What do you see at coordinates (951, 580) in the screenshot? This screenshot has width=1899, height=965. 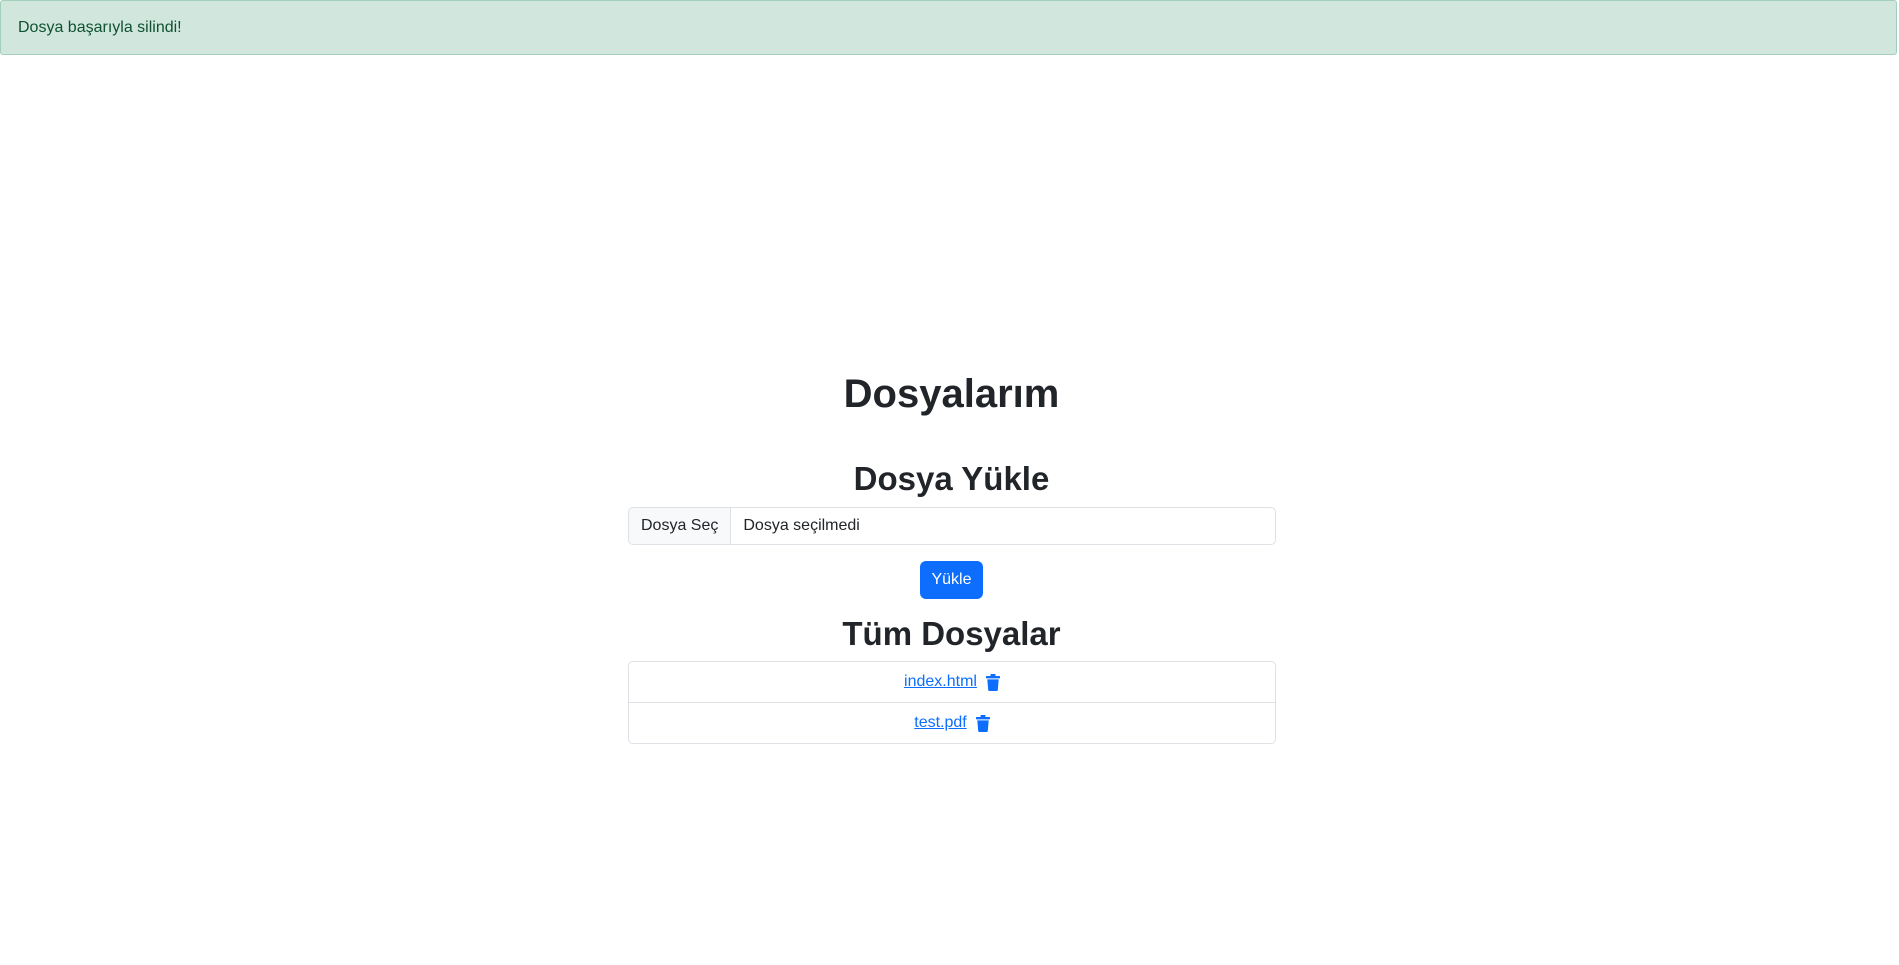 I see `upload-button: Yükle` at bounding box center [951, 580].